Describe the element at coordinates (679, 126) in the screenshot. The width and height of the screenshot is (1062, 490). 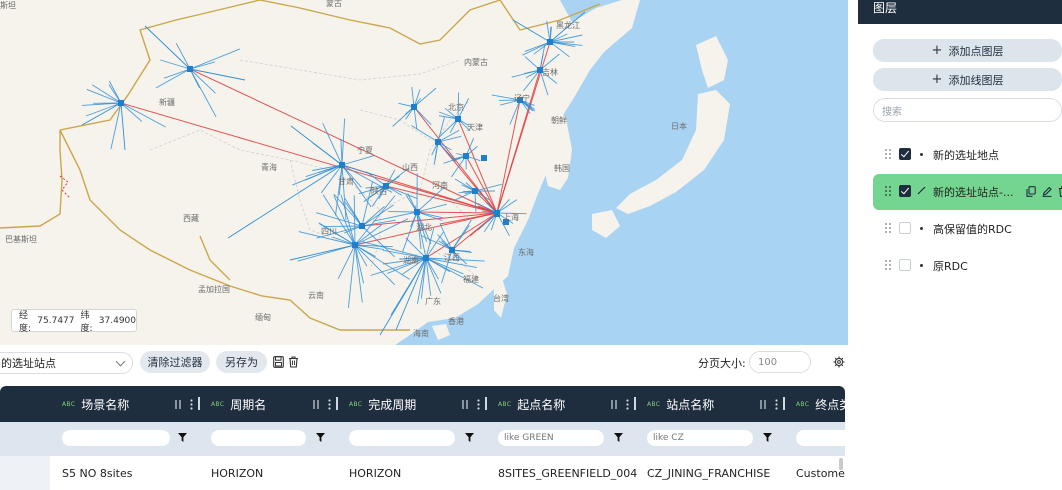
I see `map-label: 日本` at that location.